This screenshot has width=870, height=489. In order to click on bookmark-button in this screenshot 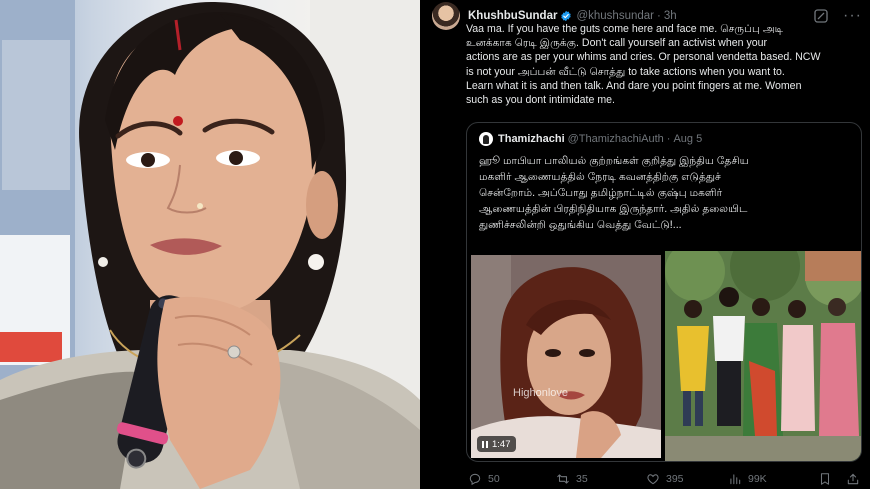, I will do `click(825, 479)`.